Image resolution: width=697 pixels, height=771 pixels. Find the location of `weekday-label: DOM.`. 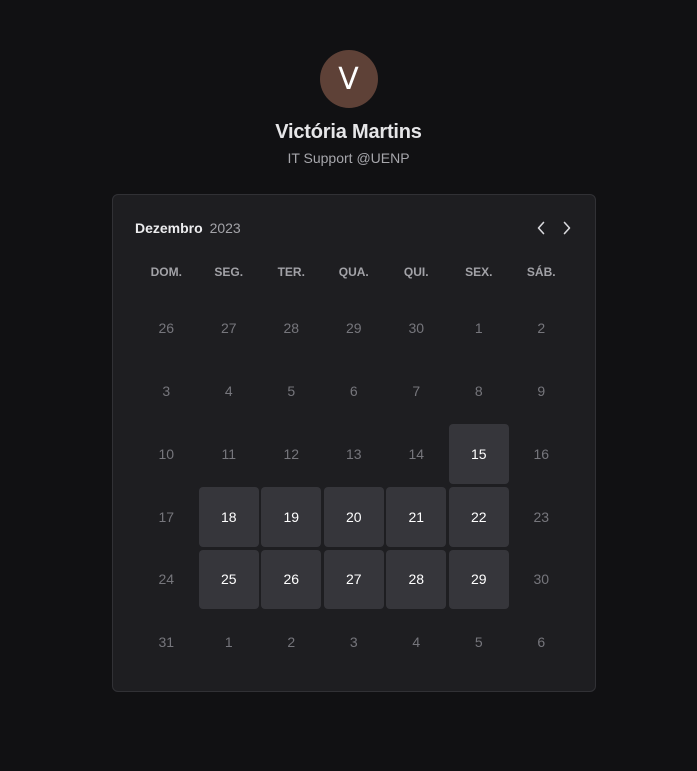

weekday-label: DOM. is located at coordinates (166, 272).